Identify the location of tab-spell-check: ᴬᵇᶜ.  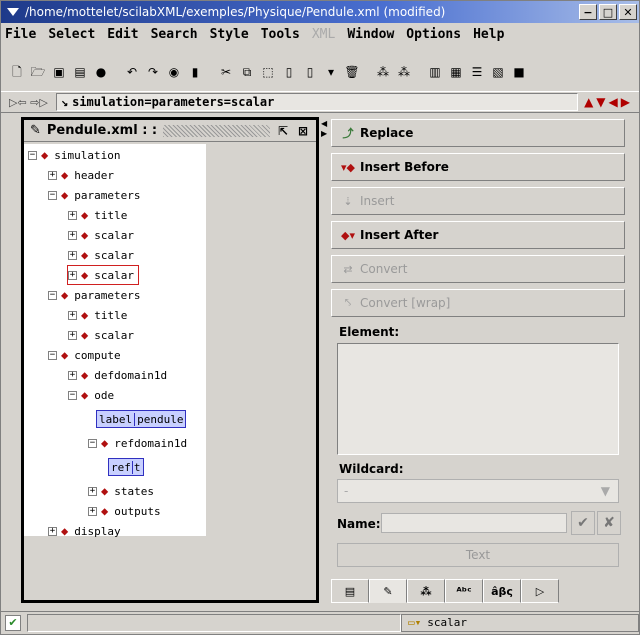
(464, 591).